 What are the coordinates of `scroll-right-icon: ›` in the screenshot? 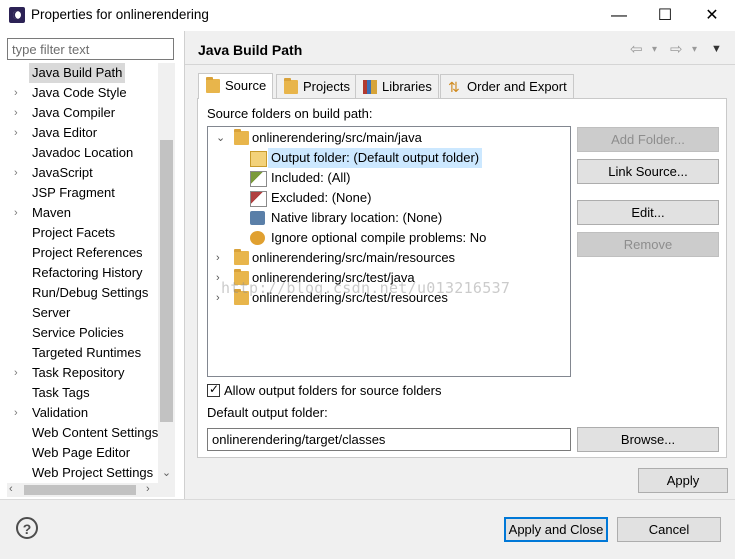 It's located at (148, 489).